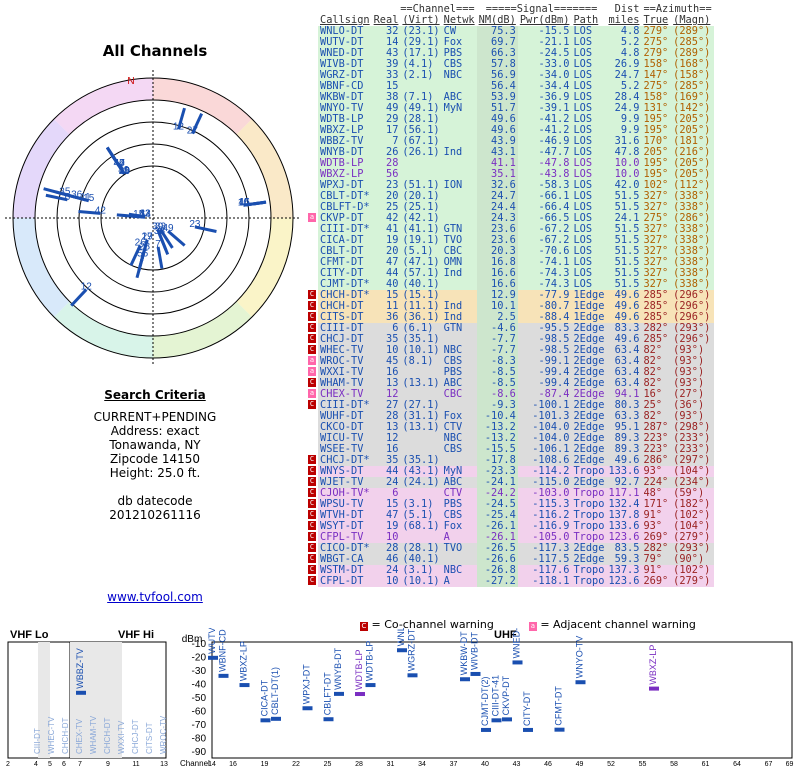 The image size is (800, 768). Describe the element at coordinates (51, 735) in the screenshot. I see `faint-label: WHEC-TV` at that location.